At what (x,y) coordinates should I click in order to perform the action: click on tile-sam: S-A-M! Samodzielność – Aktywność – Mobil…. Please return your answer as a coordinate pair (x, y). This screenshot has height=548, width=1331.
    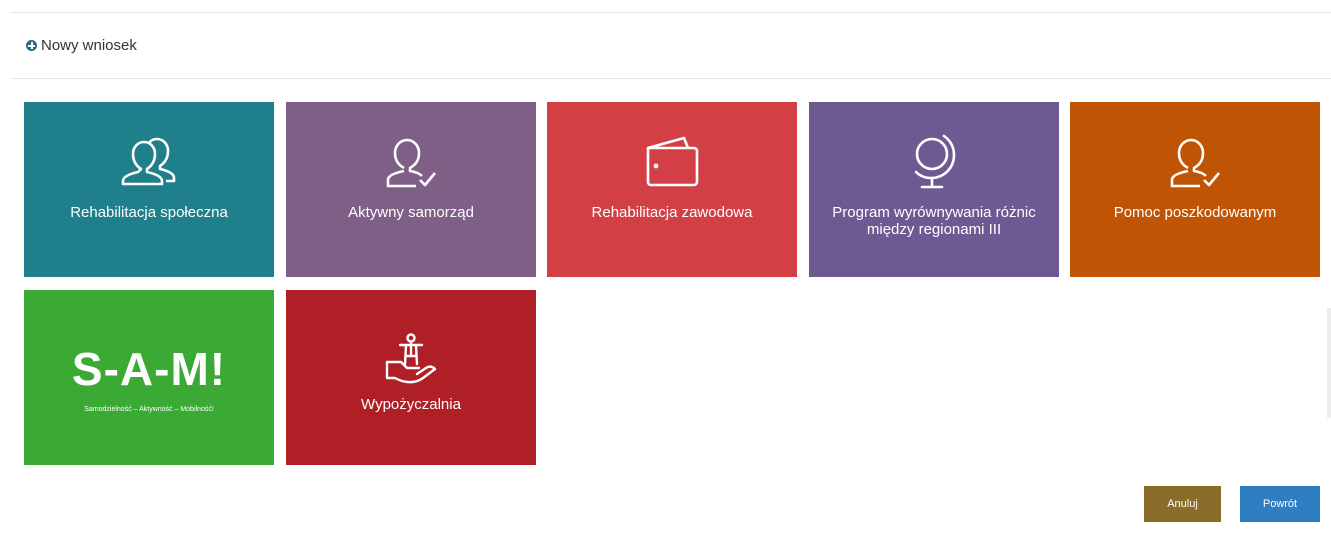
    Looking at the image, I should click on (149, 377).